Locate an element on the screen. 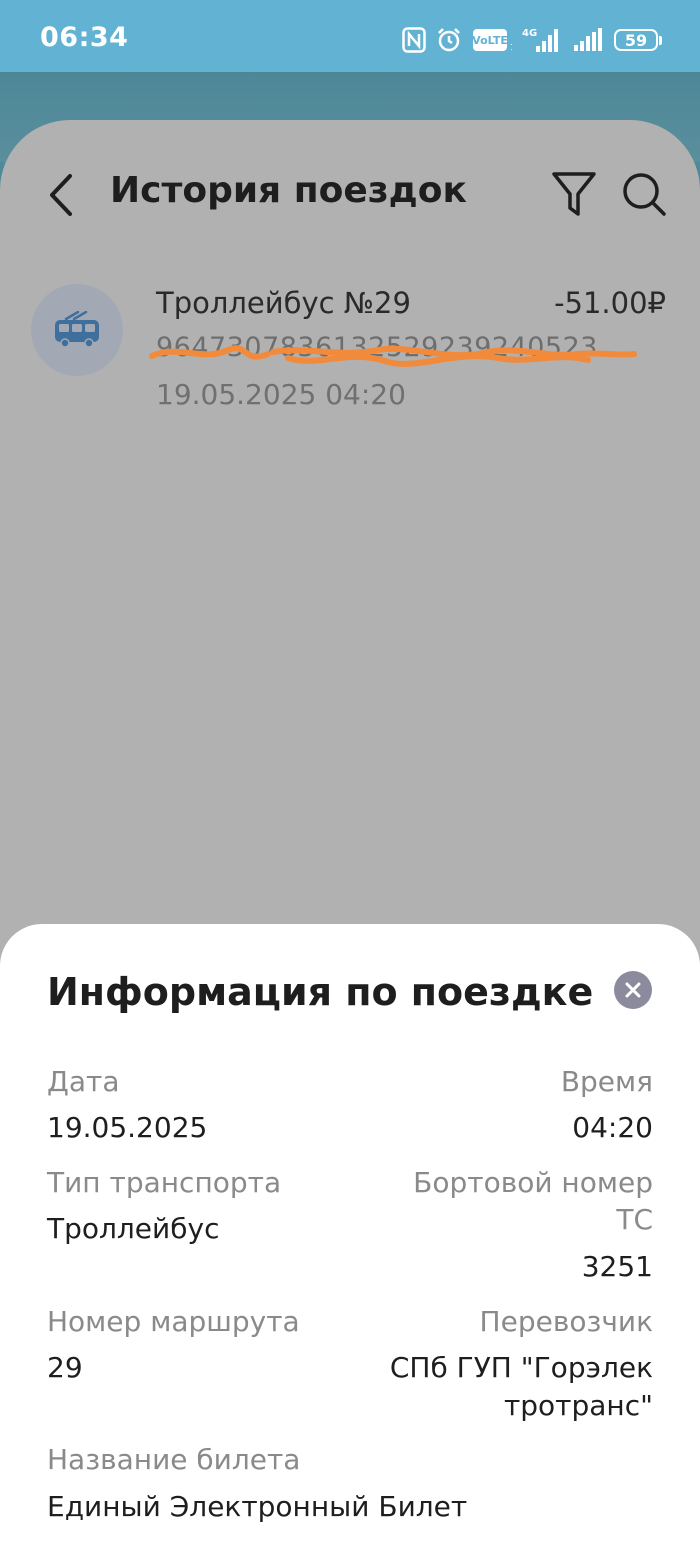 Image resolution: width=700 pixels, height=1565 pixels. time-value: 04:20 is located at coordinates (612, 1127).